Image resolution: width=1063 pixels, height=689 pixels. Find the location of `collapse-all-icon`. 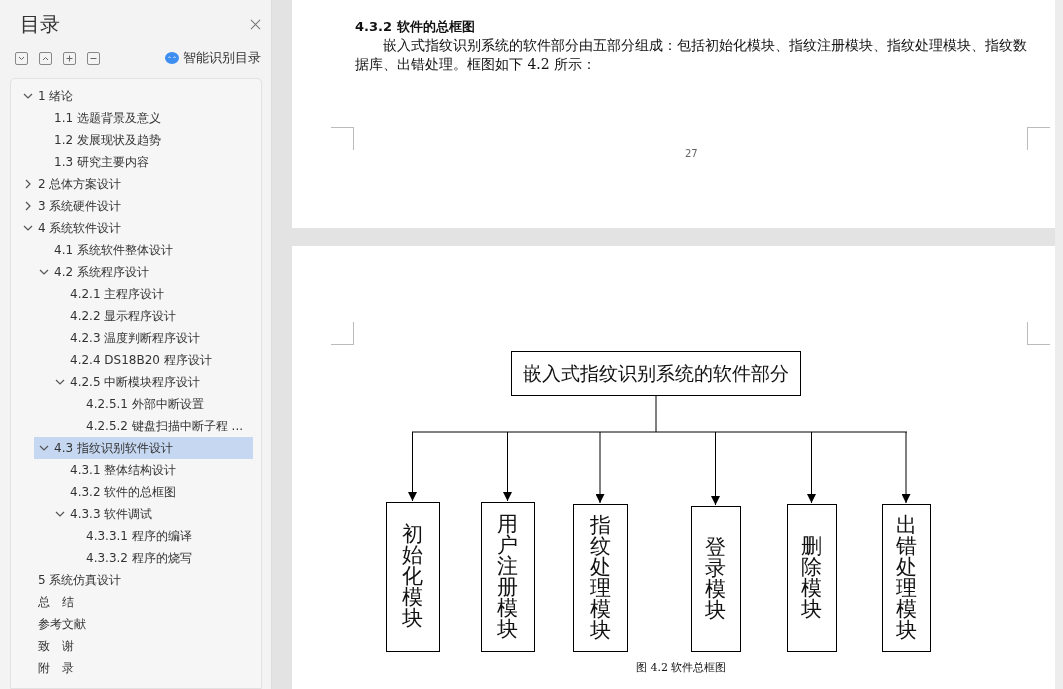

collapse-all-icon is located at coordinates (45, 58).